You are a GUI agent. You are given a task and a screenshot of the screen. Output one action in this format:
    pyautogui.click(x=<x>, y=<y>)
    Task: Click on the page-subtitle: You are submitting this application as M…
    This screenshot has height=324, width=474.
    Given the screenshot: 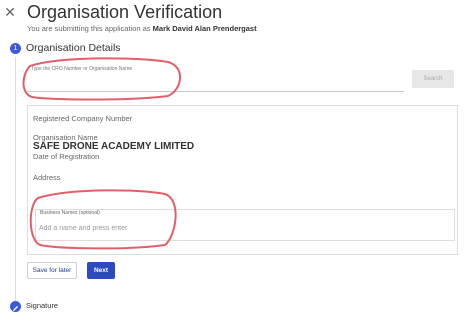 What is the action you would take?
    pyautogui.click(x=142, y=28)
    